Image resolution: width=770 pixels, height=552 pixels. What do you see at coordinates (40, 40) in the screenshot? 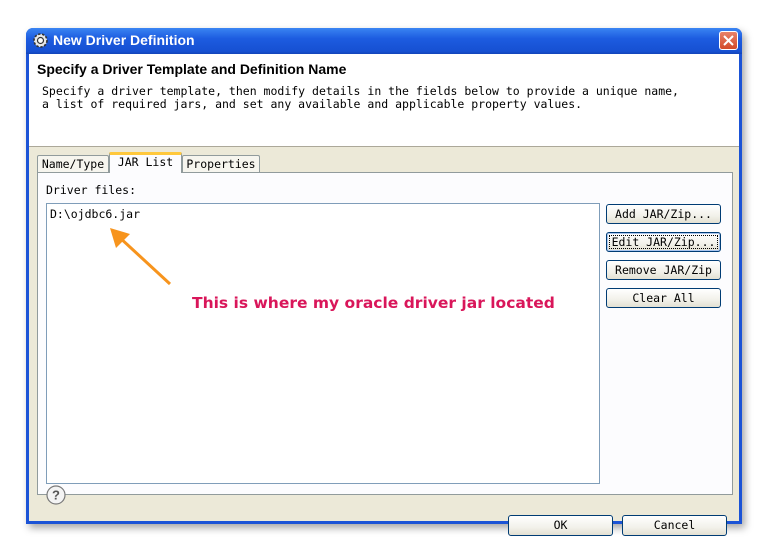
I see `gear-icon` at bounding box center [40, 40].